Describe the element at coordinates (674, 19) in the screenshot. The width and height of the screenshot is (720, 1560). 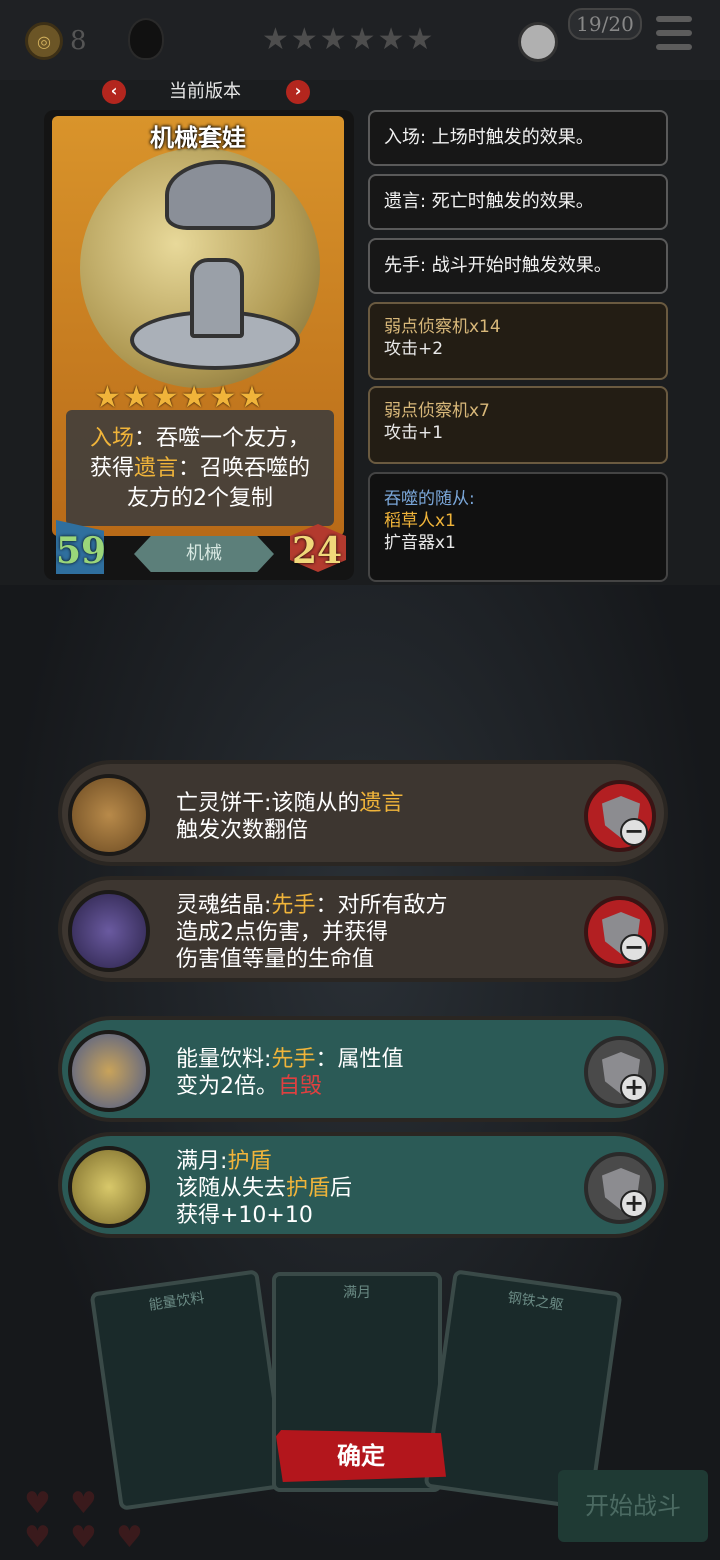
I see `menu-icon` at that location.